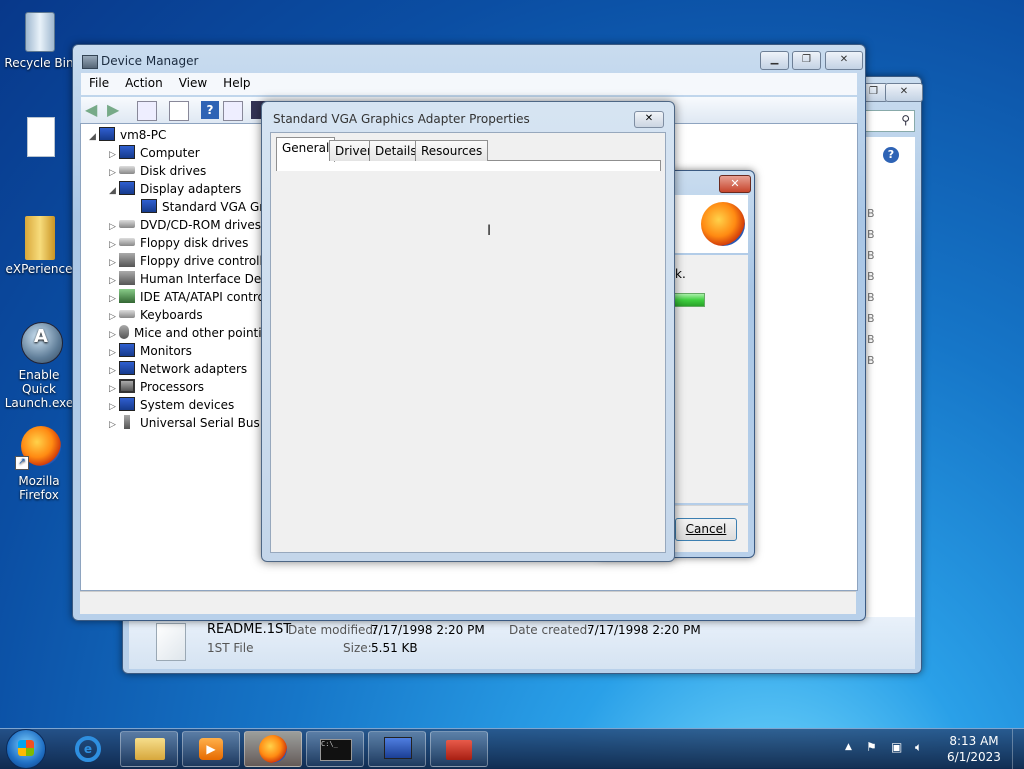 This screenshot has width=1024, height=769. Describe the element at coordinates (88, 749) in the screenshot. I see `ie-taskbar-icon: e` at that location.